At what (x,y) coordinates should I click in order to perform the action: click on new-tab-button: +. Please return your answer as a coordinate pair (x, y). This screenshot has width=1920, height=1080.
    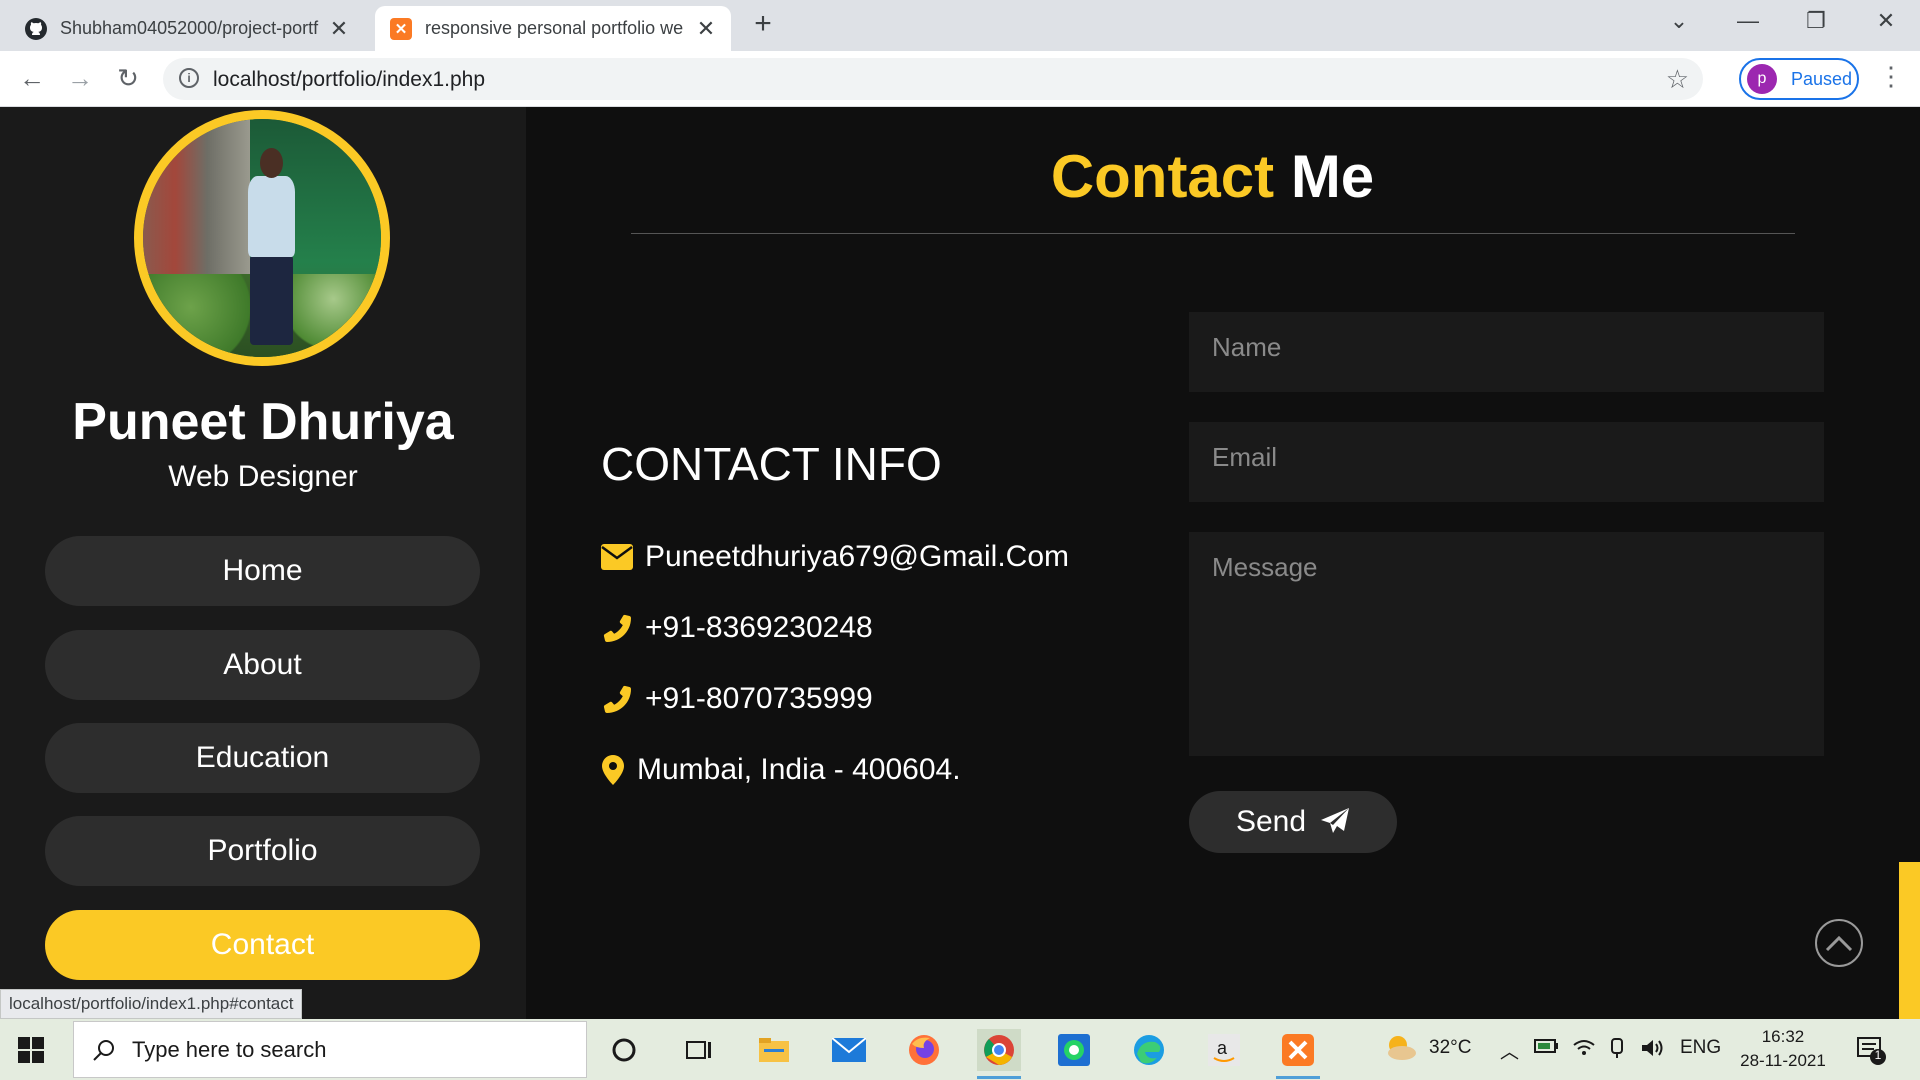
    Looking at the image, I should click on (763, 24).